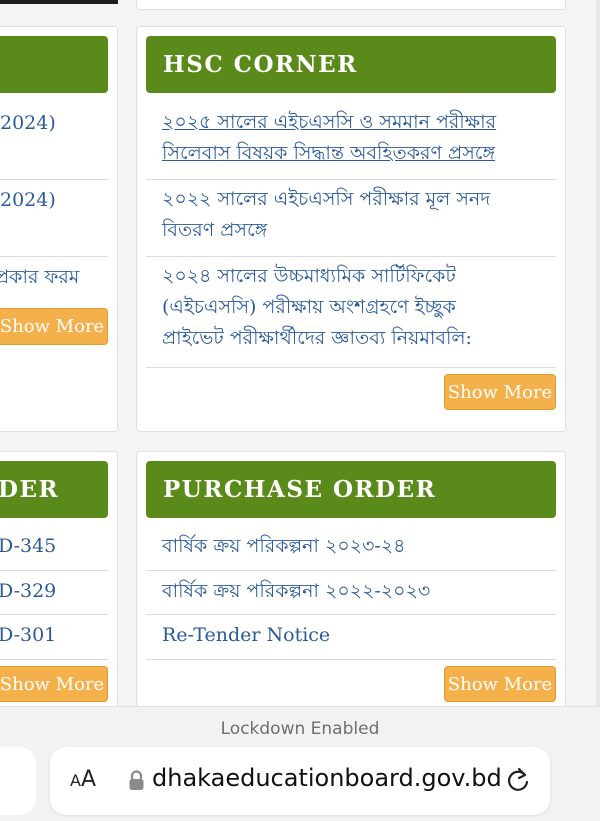  What do you see at coordinates (351, 64) in the screenshot?
I see `hsc-corner-header: HSC CORNER` at bounding box center [351, 64].